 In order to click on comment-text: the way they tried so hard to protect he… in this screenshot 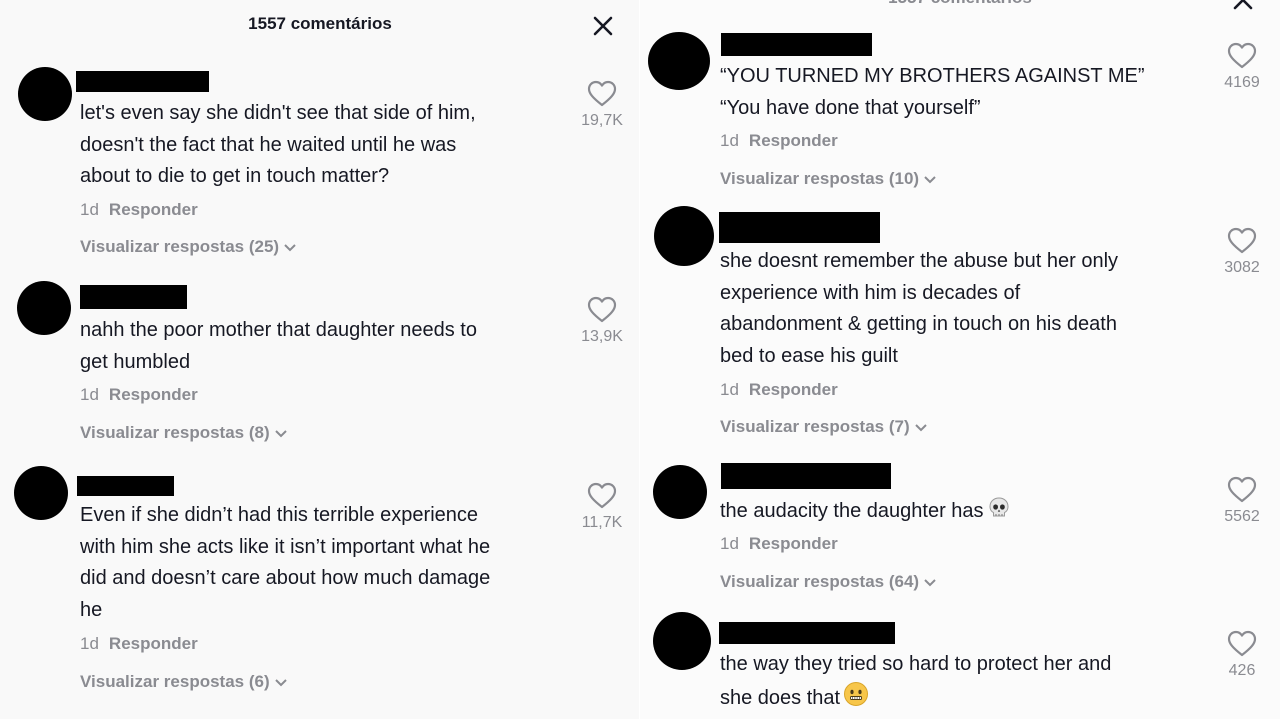, I will do `click(915, 681)`.